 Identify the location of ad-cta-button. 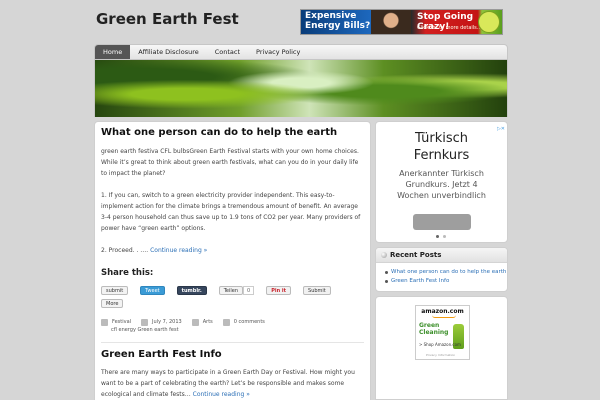
(442, 222).